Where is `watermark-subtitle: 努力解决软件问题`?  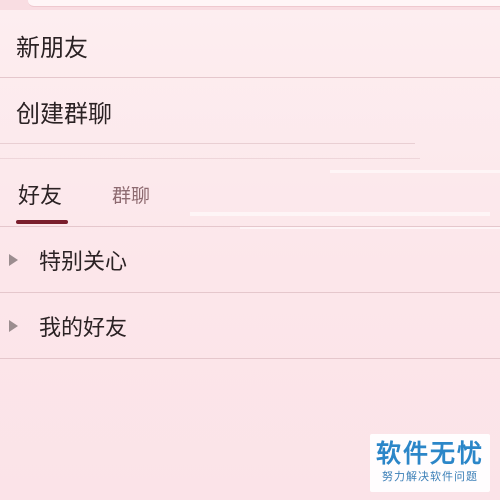 watermark-subtitle: 努力解决软件问题 is located at coordinates (430, 476).